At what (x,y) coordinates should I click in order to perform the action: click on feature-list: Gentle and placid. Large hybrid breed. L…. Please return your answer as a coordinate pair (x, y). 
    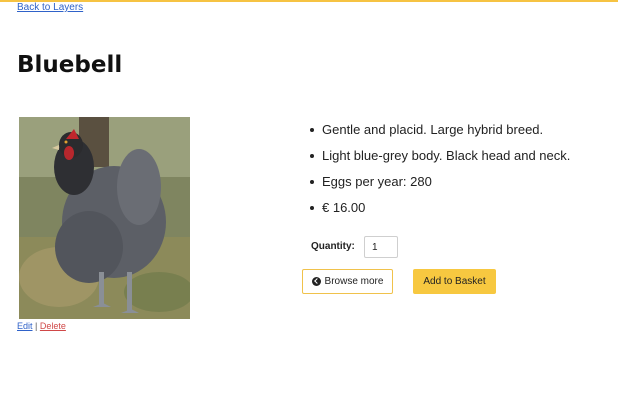
    Looking at the image, I should click on (437, 172).